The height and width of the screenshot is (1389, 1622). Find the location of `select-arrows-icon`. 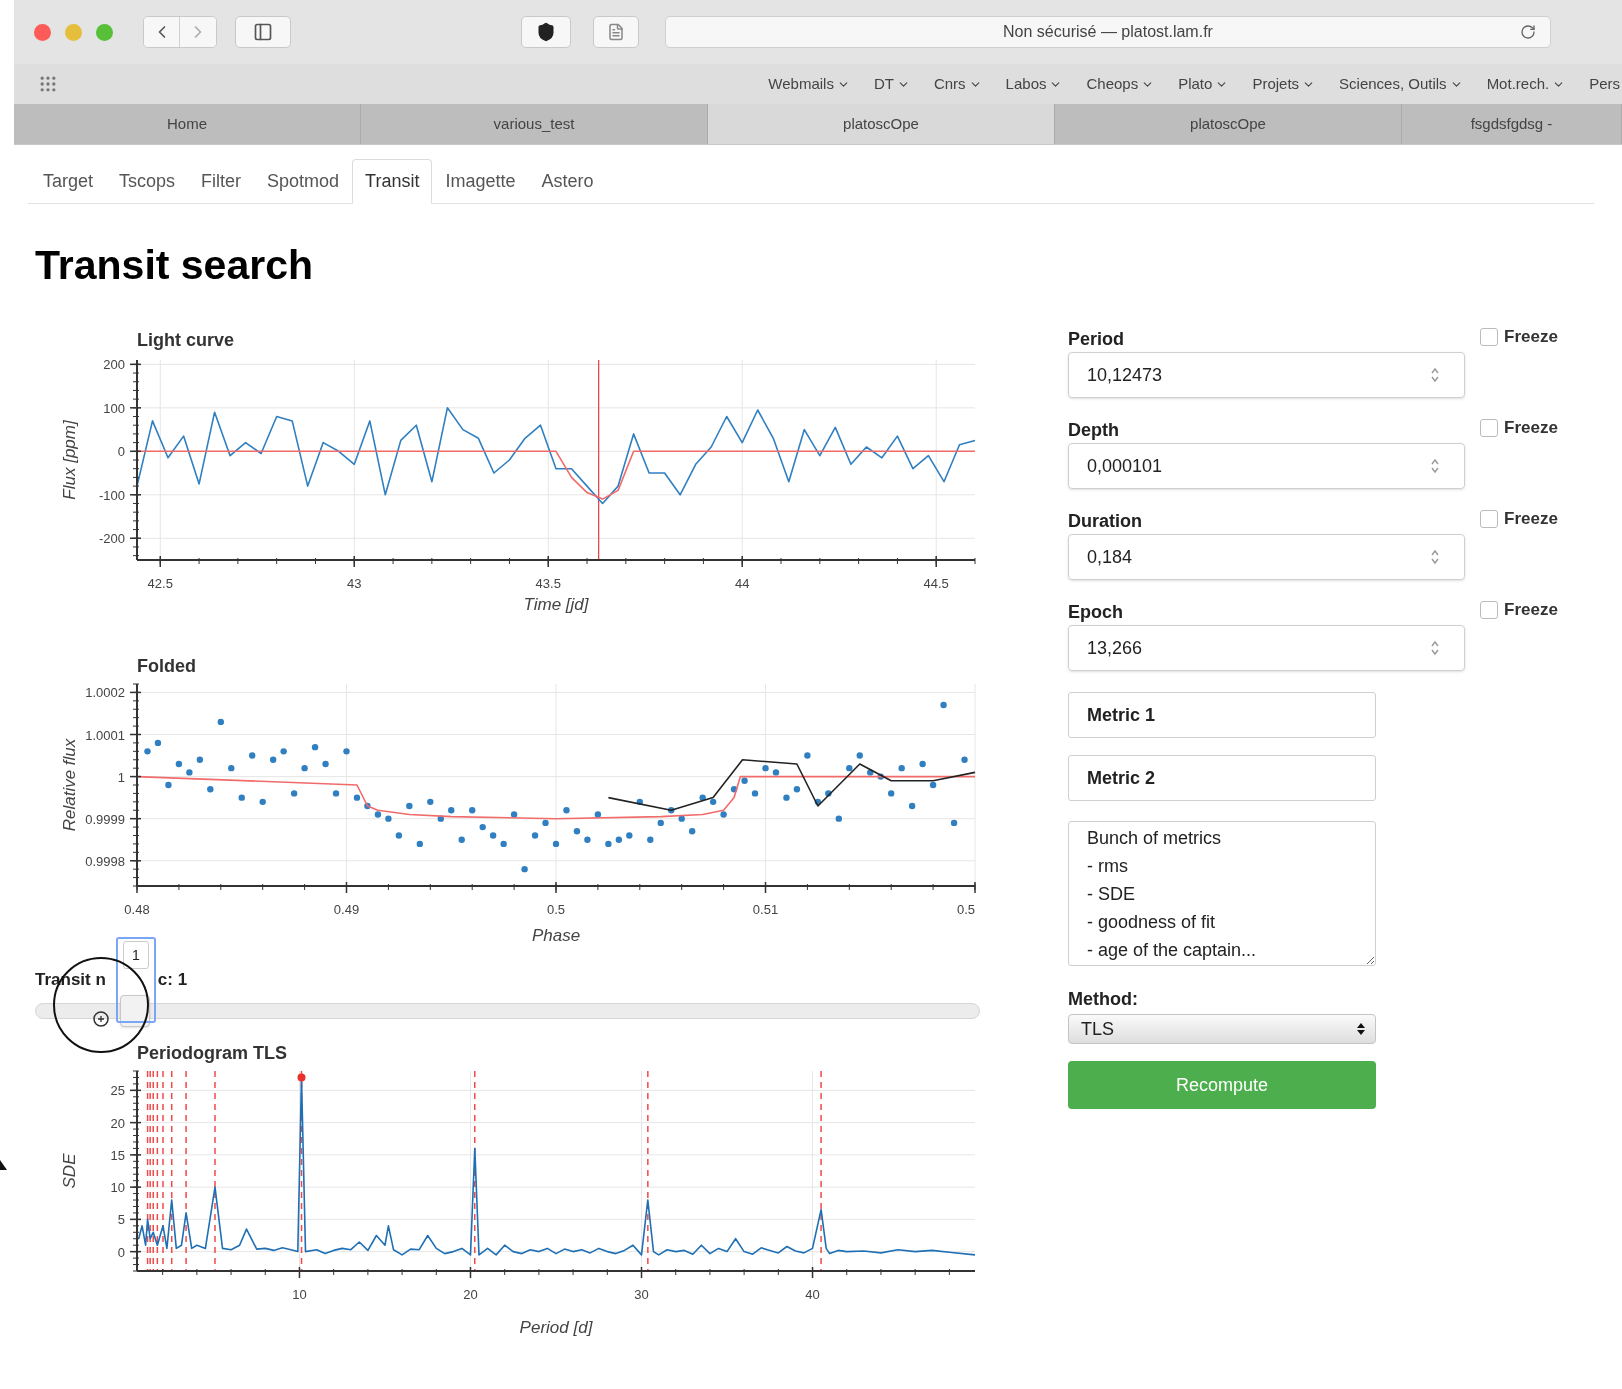

select-arrows-icon is located at coordinates (1361, 1029).